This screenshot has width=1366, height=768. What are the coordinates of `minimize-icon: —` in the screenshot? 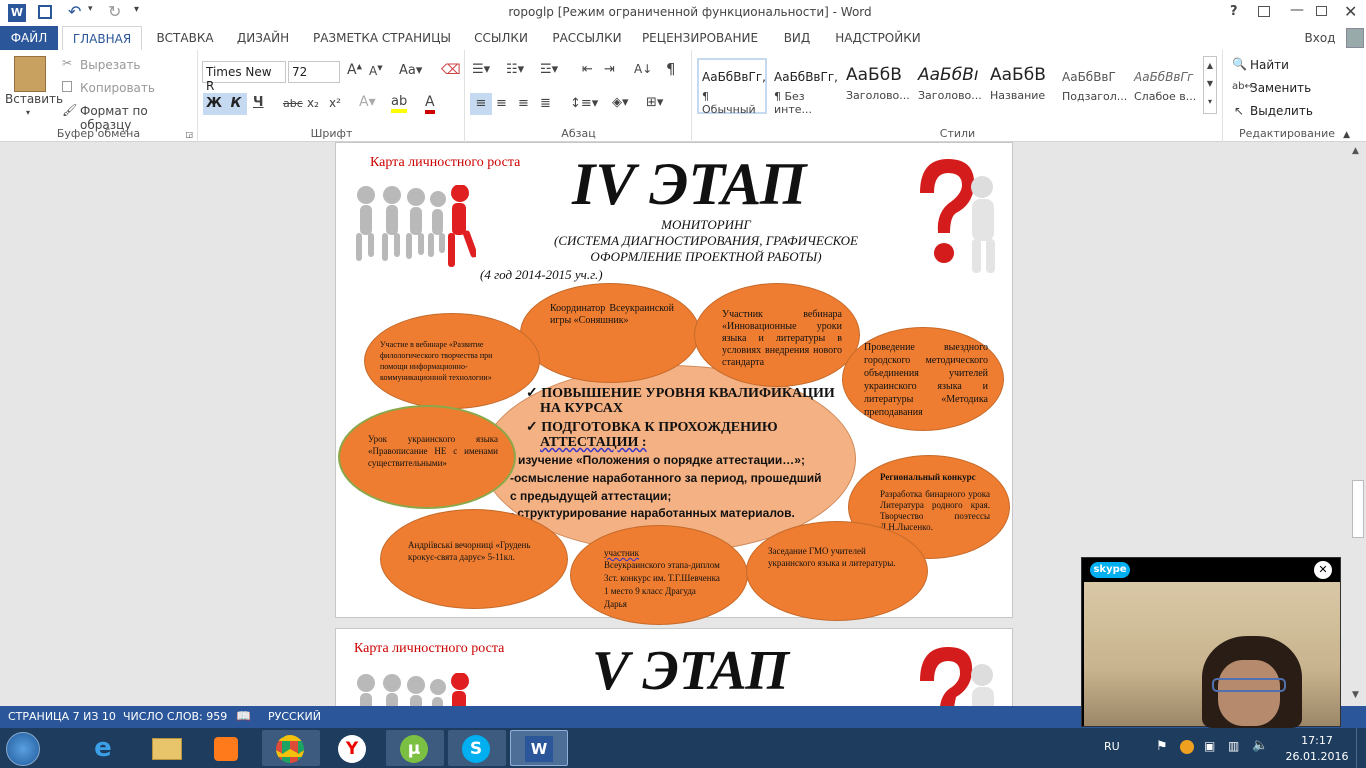 It's located at (1297, 10).